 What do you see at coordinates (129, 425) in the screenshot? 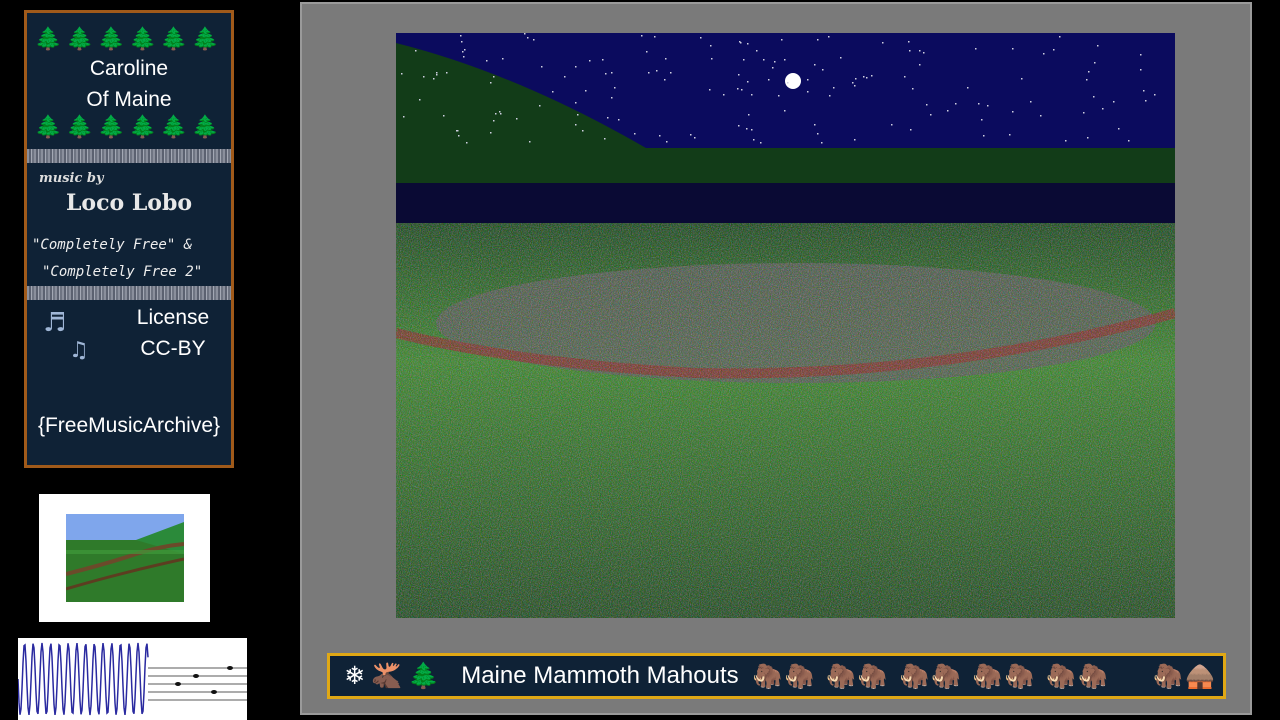
I see `source-label: {FreeMusicArchive}` at bounding box center [129, 425].